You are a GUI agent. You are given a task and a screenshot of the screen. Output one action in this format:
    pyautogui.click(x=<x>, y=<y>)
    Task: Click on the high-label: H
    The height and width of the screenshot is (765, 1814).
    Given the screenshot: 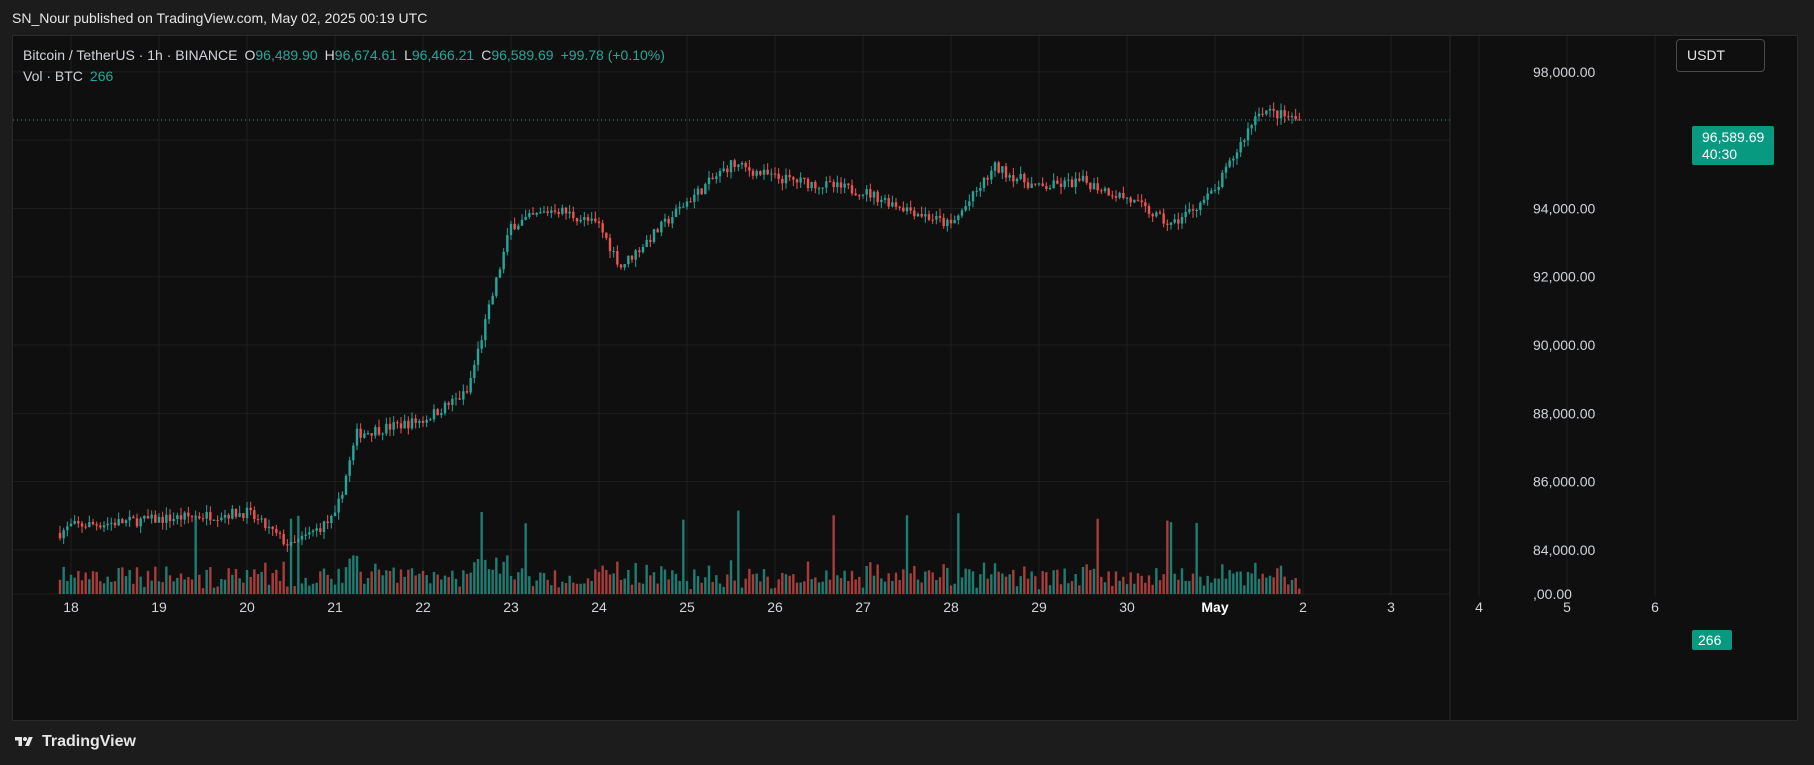 What is the action you would take?
    pyautogui.click(x=329, y=55)
    